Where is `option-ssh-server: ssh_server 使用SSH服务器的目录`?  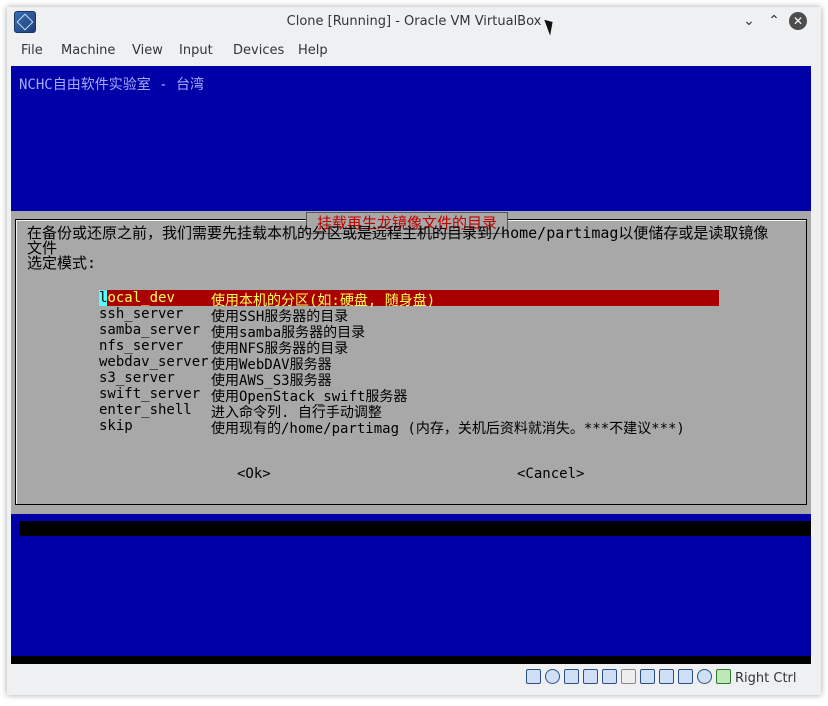
option-ssh-server: ssh_server 使用SSH服务器的目录 is located at coordinates (409, 315).